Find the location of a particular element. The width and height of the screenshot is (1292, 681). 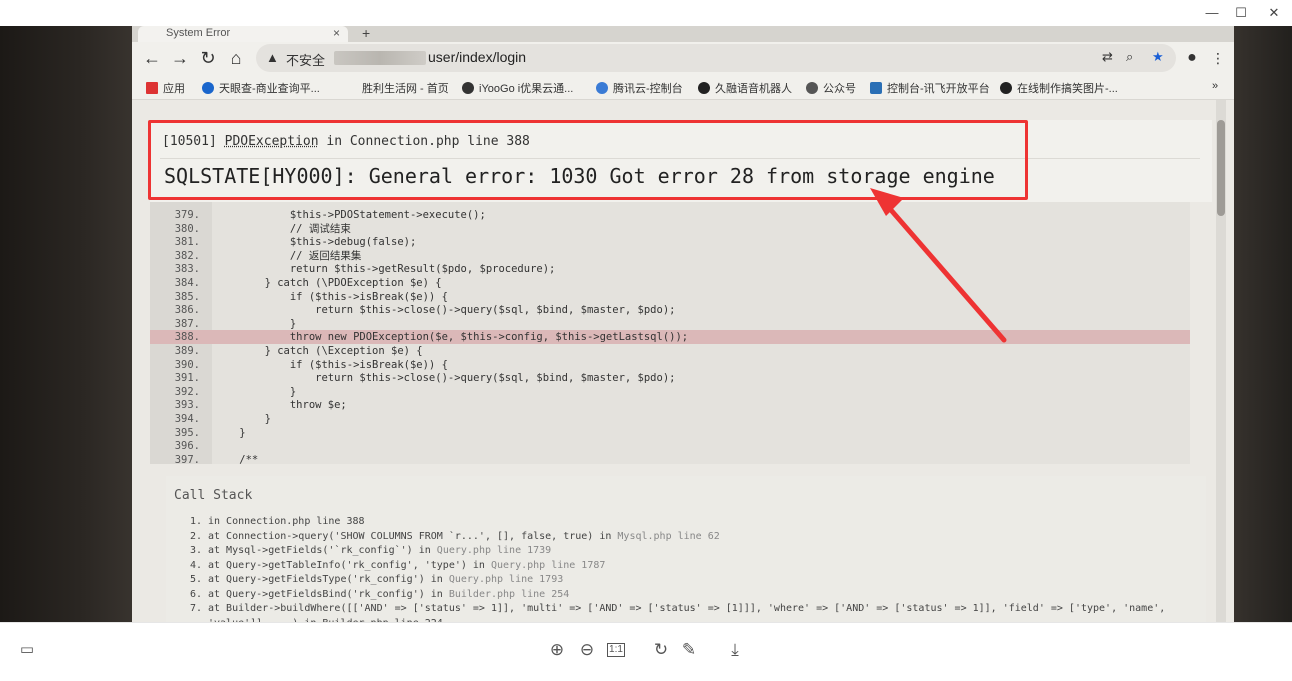

viewer-toolbar: ▭ ⊕ ⊖ 1:1 ↻ ✎ ⤓ is located at coordinates (646, 651).